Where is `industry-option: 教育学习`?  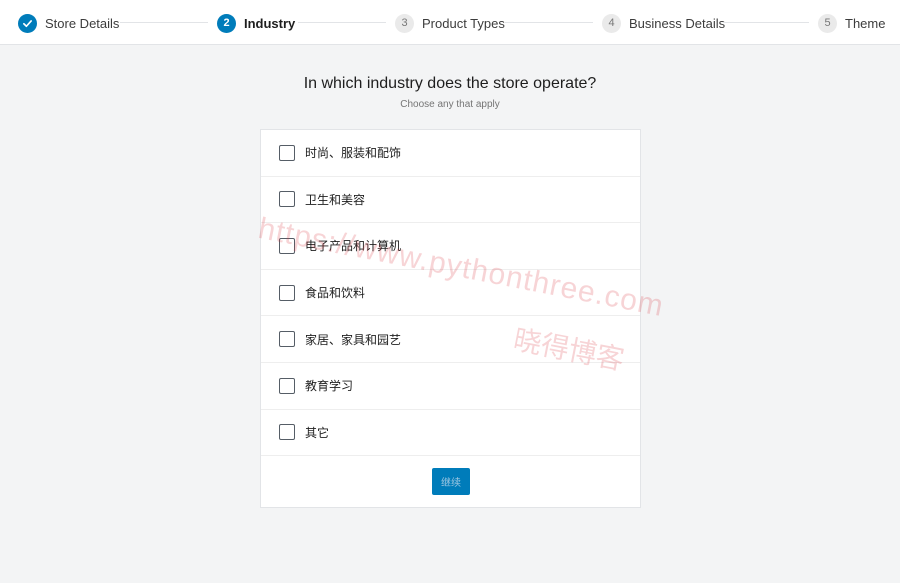
industry-option: 教育学习 is located at coordinates (450, 386).